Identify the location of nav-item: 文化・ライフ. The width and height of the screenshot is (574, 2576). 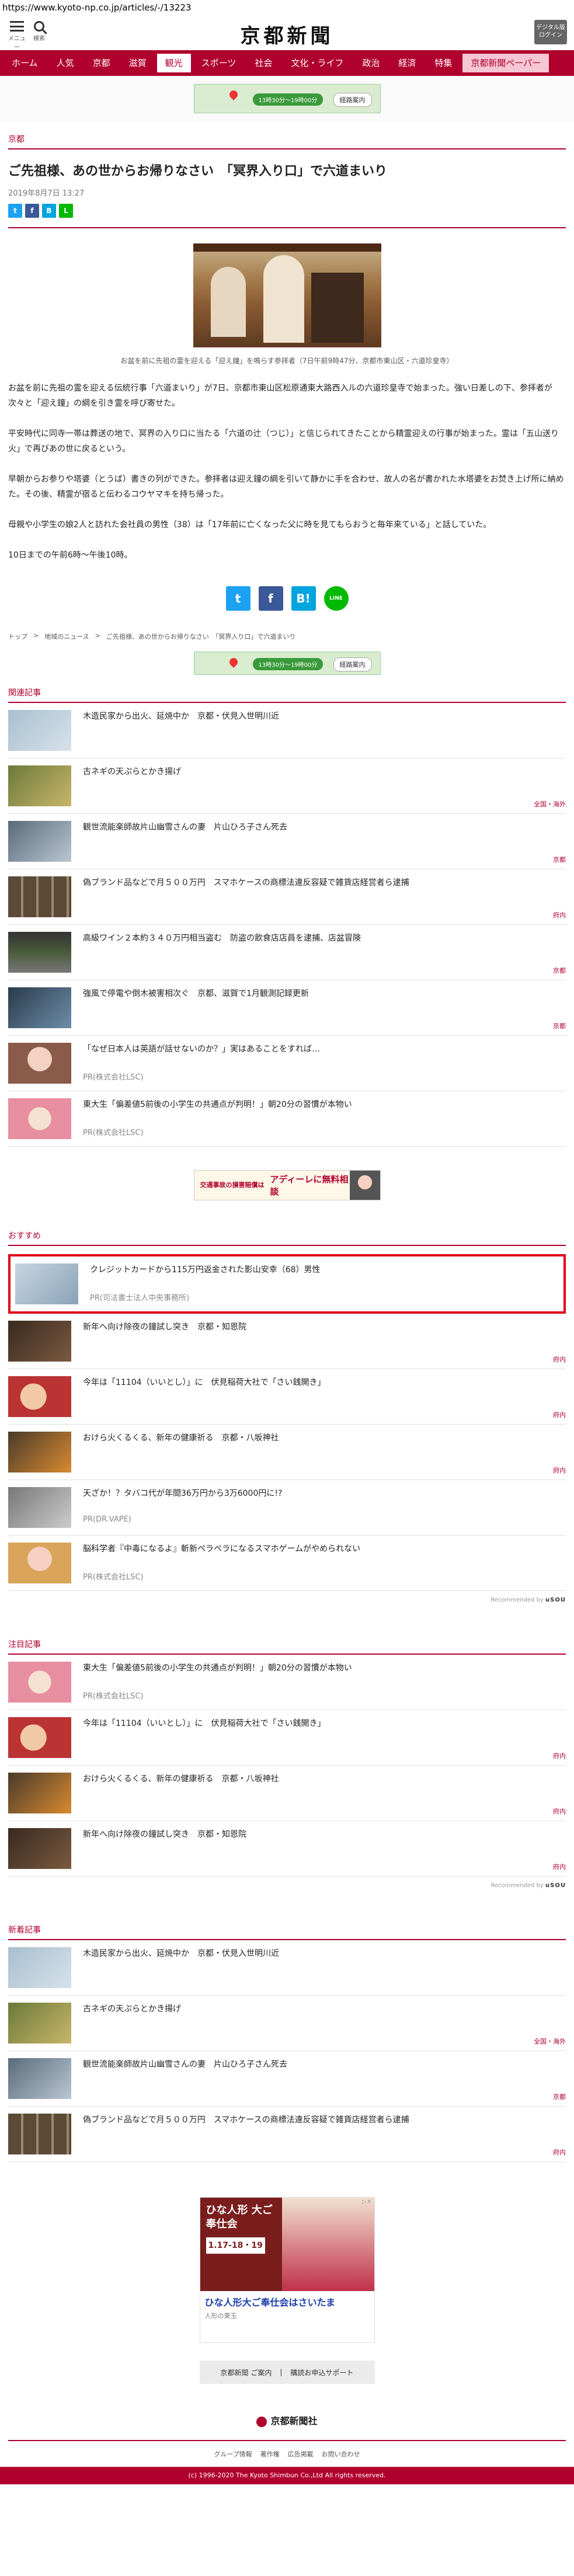
(318, 63).